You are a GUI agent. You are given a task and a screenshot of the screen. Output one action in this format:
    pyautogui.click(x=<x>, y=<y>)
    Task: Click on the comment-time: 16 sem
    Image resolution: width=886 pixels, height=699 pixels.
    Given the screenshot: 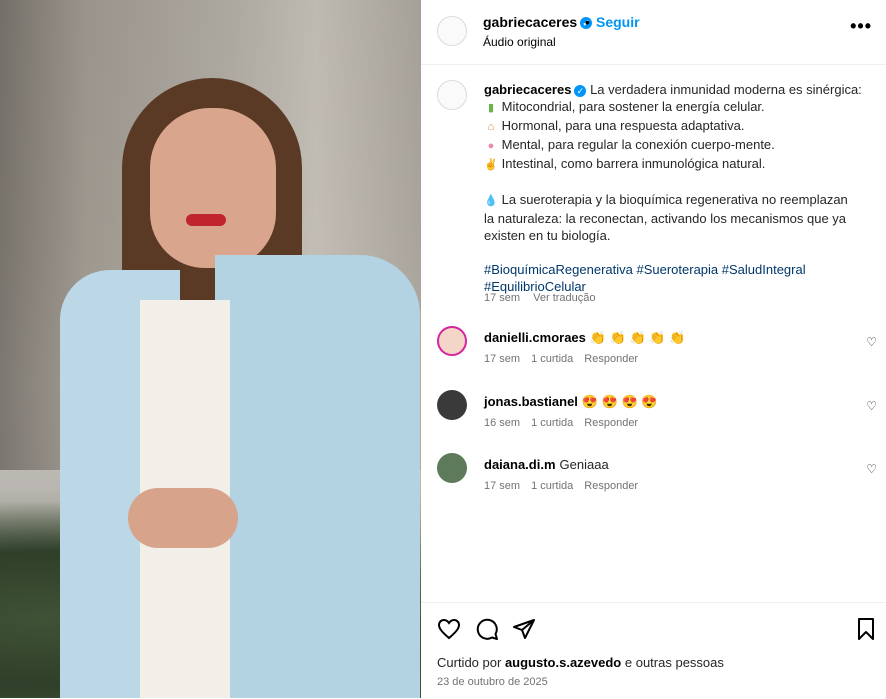 What is the action you would take?
    pyautogui.click(x=502, y=423)
    